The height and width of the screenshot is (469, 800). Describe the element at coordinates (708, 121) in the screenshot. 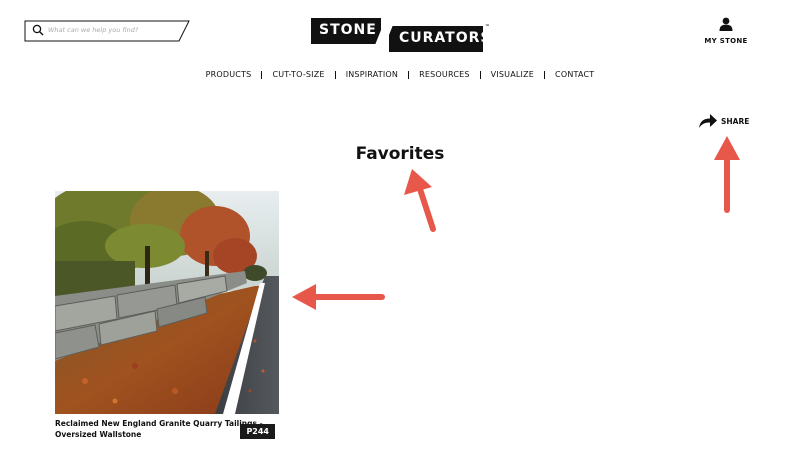

I see `share-arrow-icon` at that location.